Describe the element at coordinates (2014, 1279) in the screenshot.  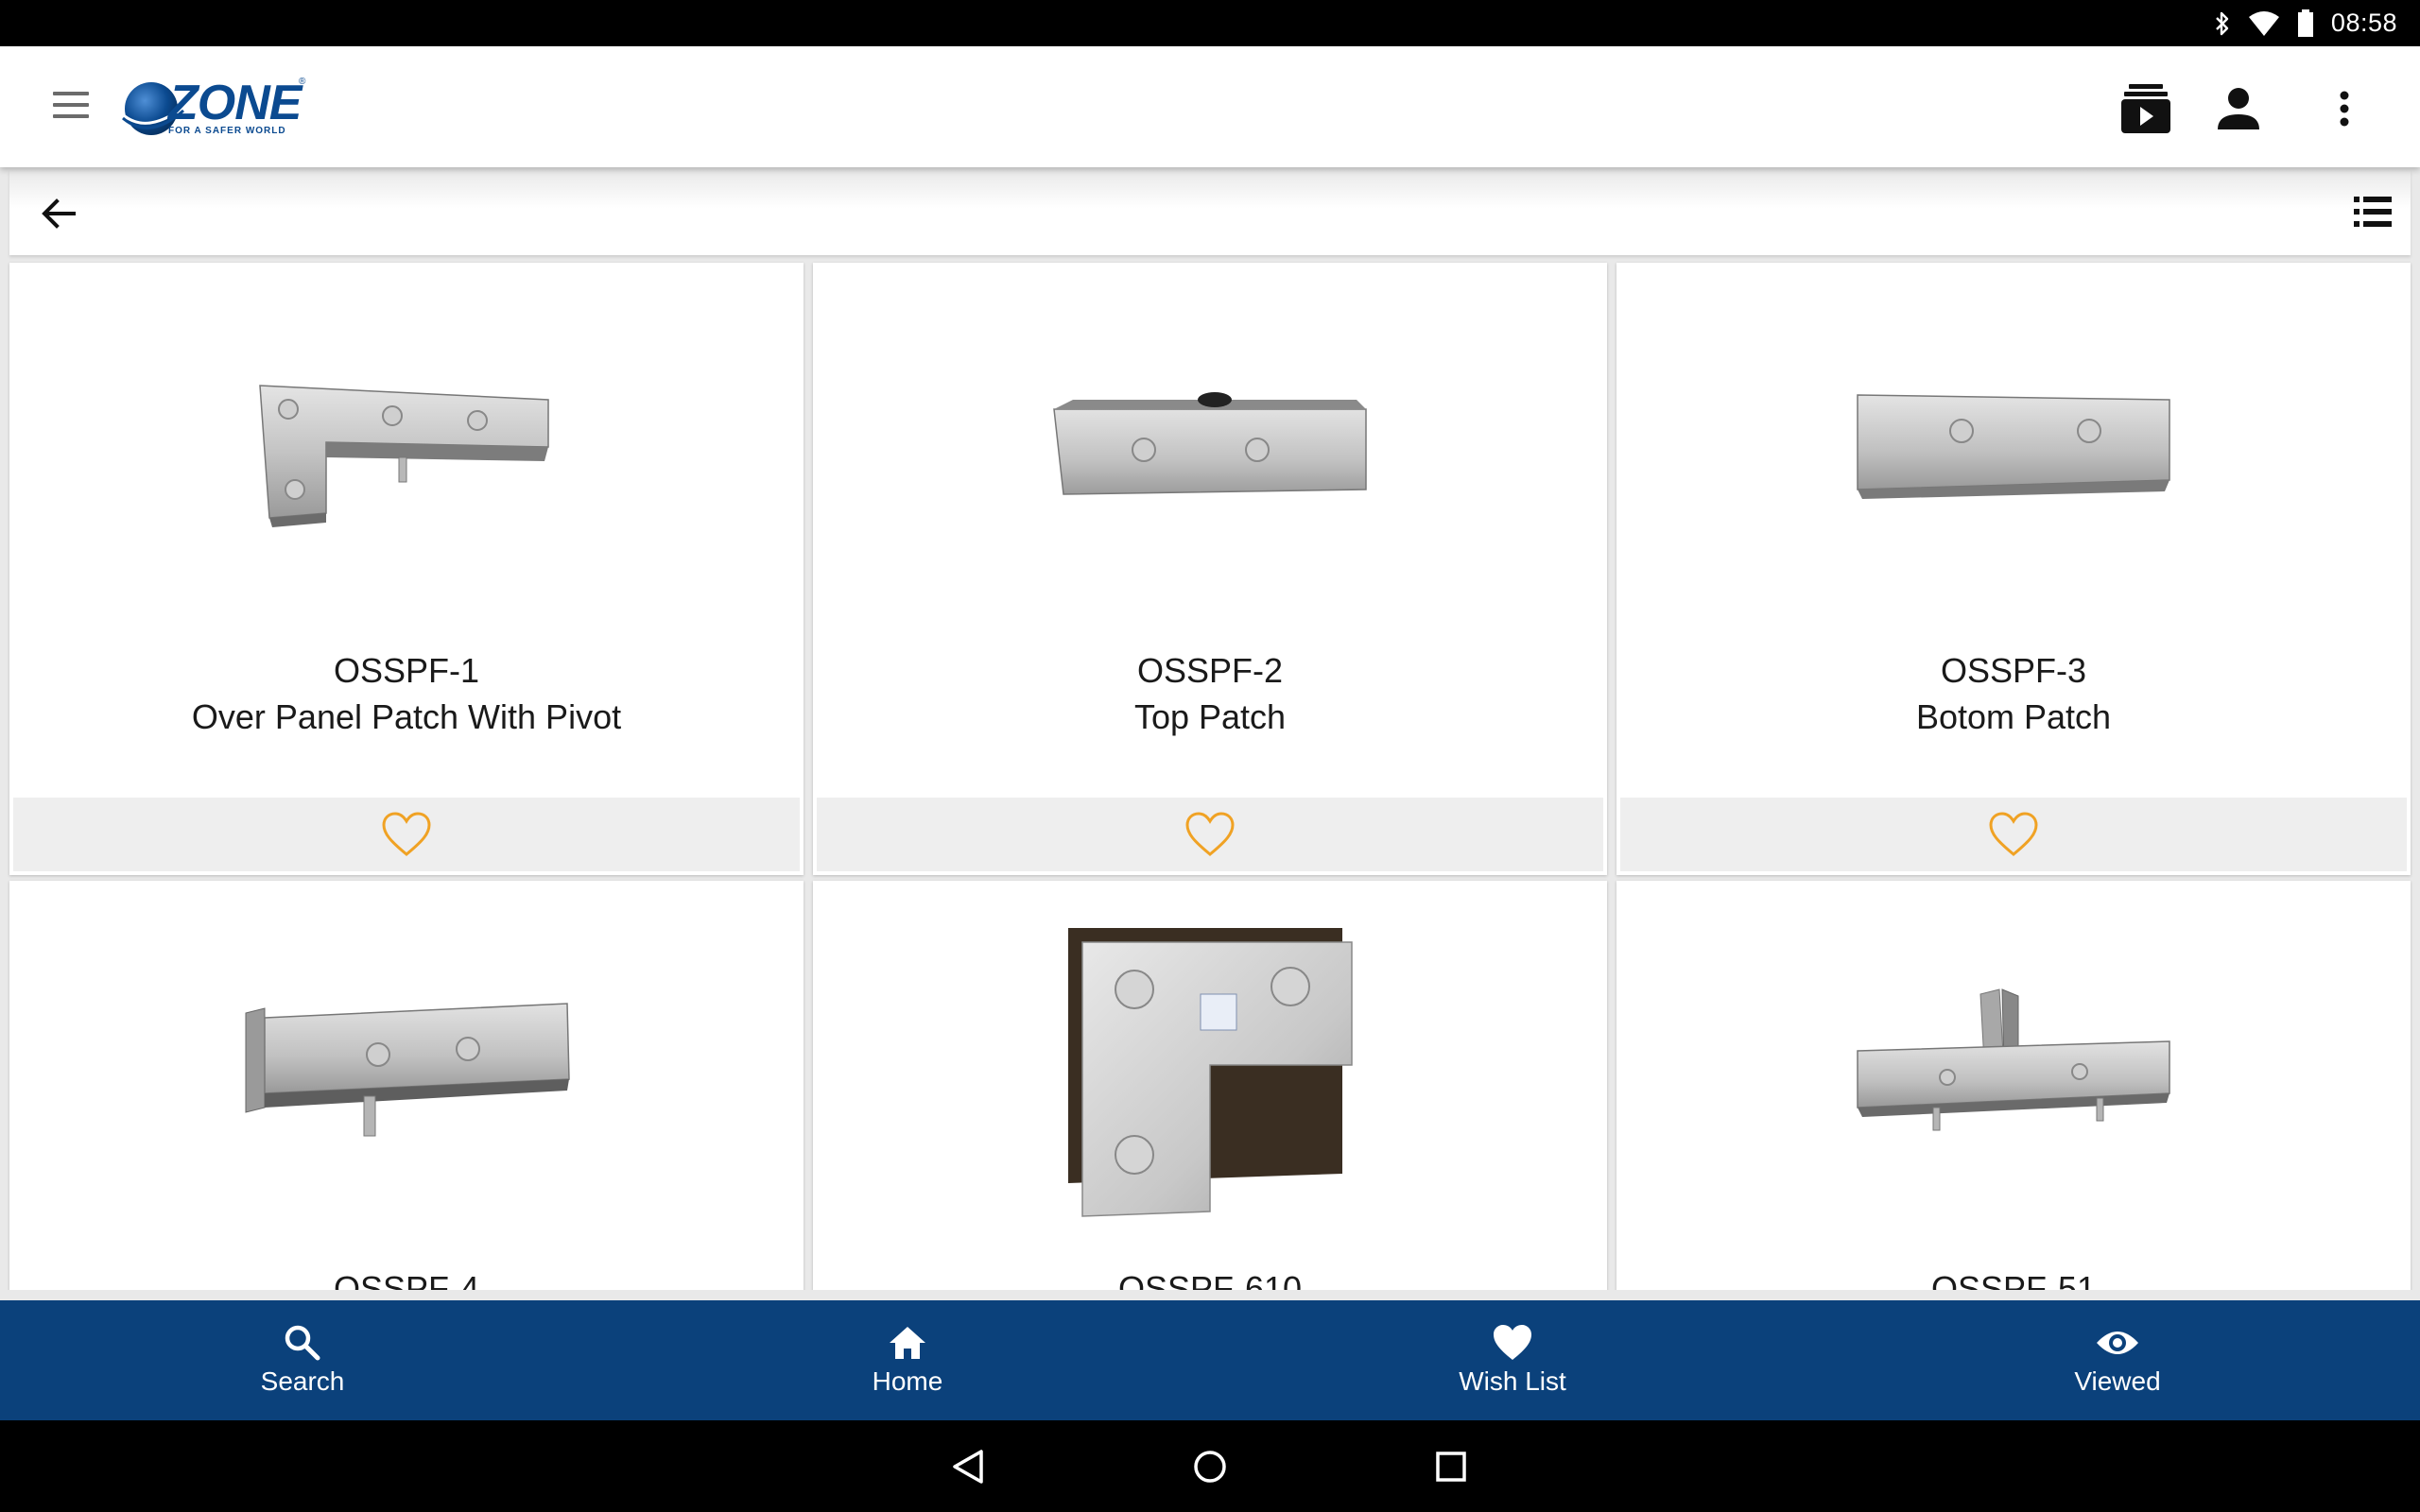
I see `product-code: OSSPF-51` at that location.